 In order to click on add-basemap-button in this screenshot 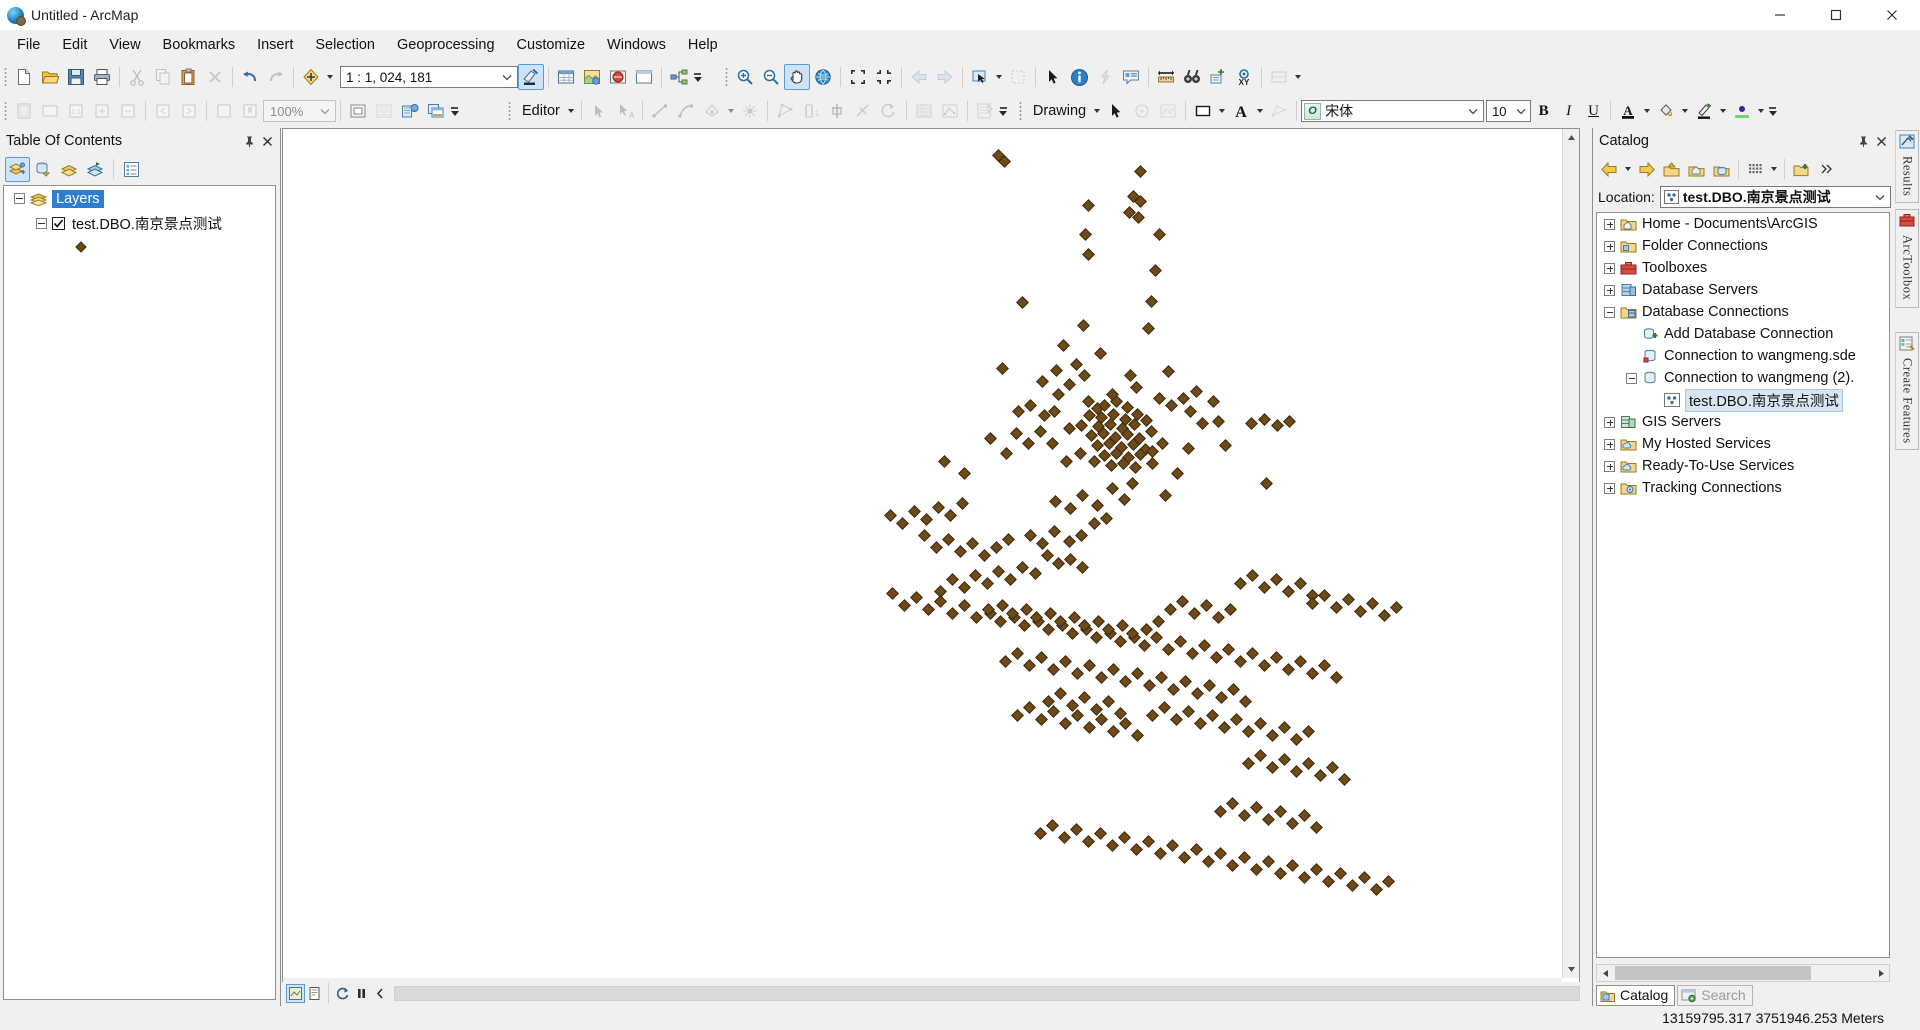, I will do `click(592, 77)`.